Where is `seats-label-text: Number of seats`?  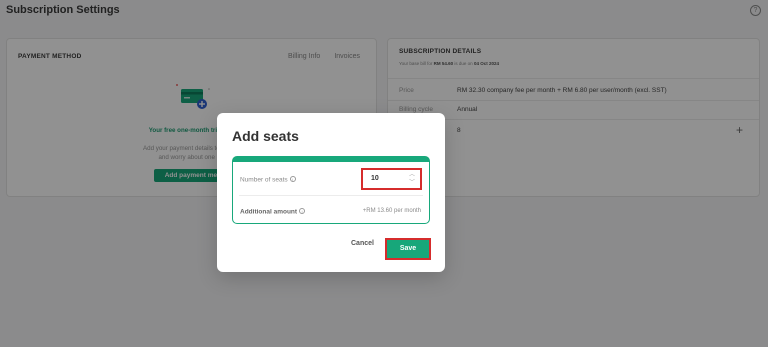 seats-label-text: Number of seats is located at coordinates (264, 180).